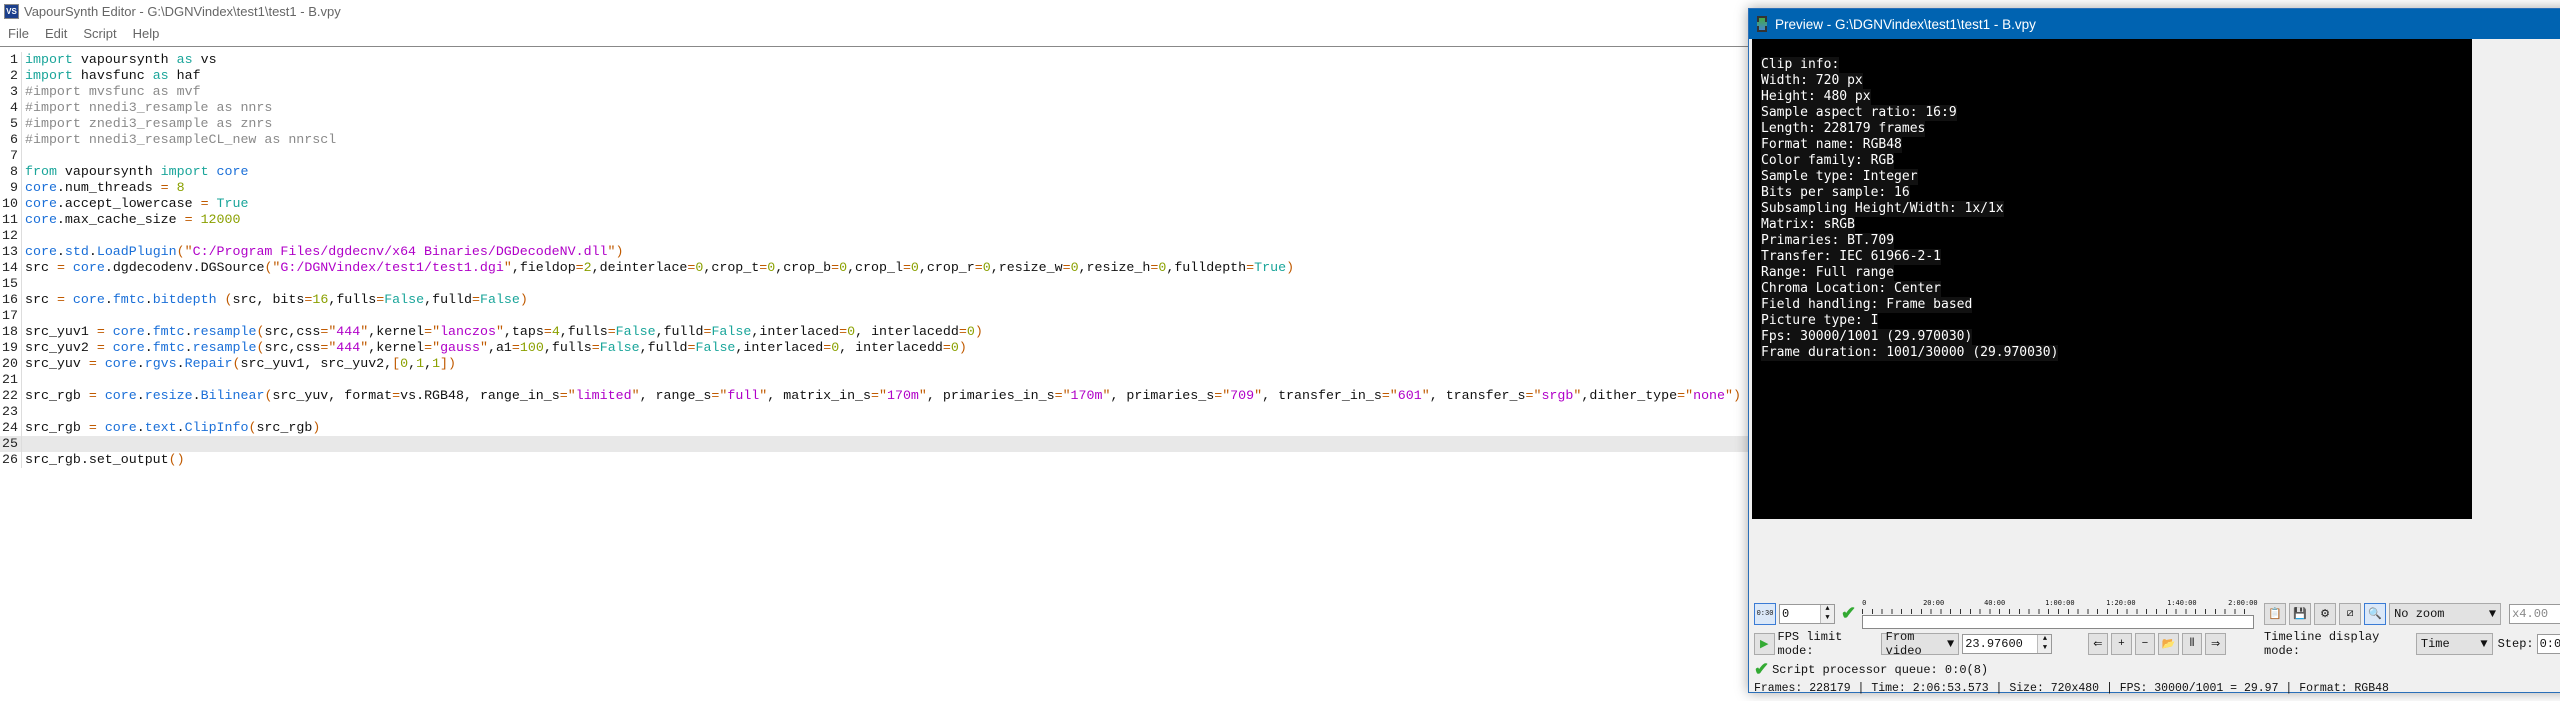  I want to click on line-number: 23, so click(11, 412).